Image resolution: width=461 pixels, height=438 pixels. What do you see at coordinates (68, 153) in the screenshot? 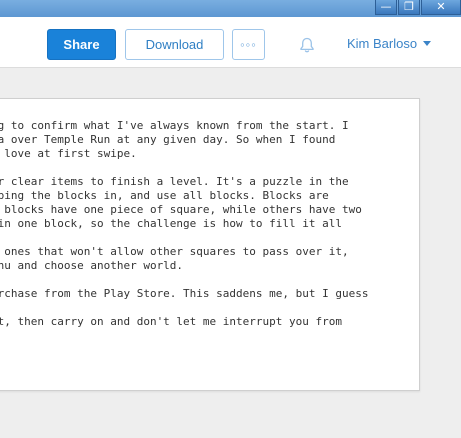
I see `document-line: s love at first swipe.` at bounding box center [68, 153].